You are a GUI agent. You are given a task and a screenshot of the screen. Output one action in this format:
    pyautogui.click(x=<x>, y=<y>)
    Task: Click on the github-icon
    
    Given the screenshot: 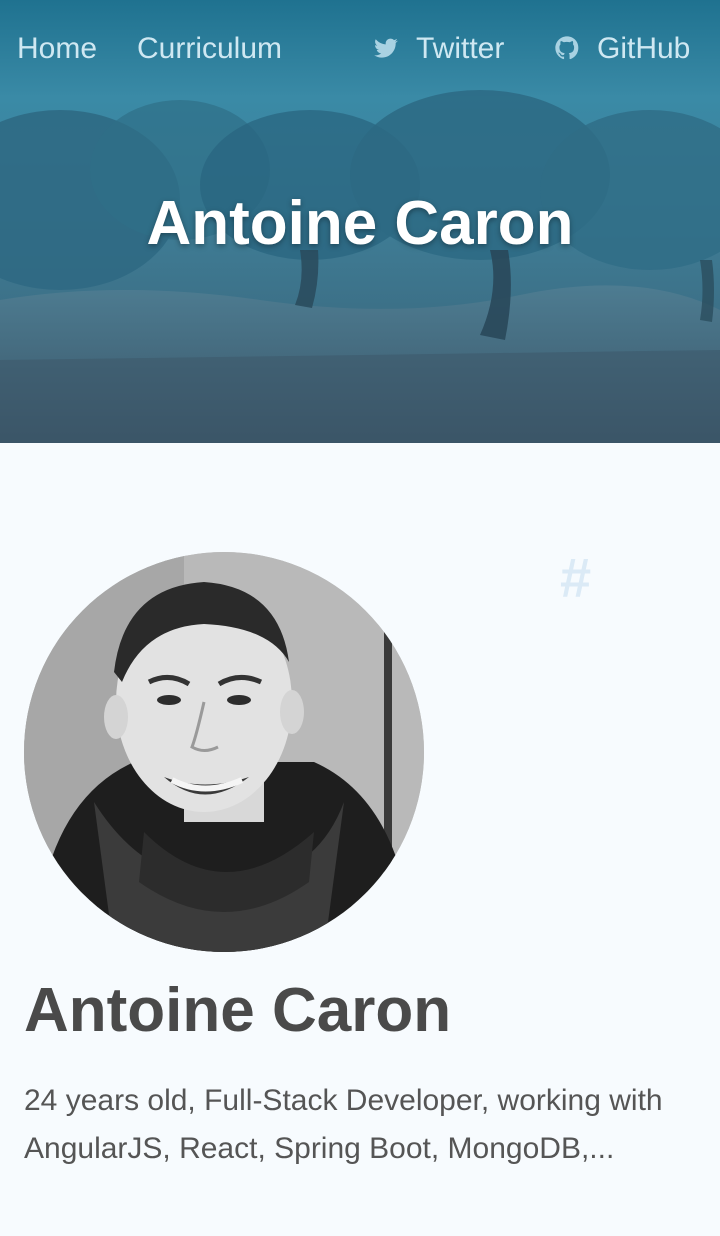 What is the action you would take?
    pyautogui.click(x=567, y=48)
    